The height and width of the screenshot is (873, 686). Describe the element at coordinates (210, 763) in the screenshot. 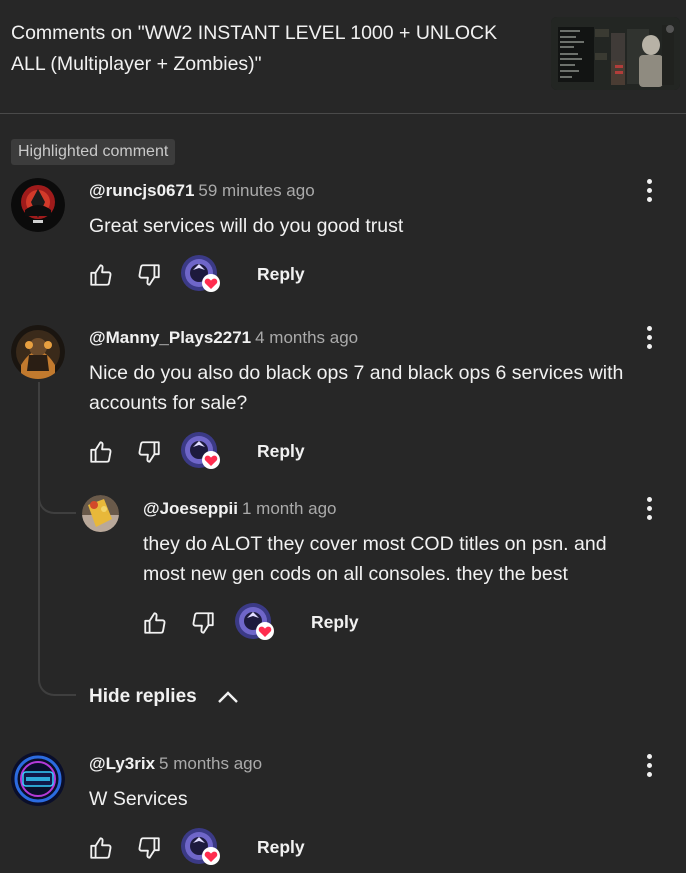

I see `comment-time: 5 months ago` at that location.